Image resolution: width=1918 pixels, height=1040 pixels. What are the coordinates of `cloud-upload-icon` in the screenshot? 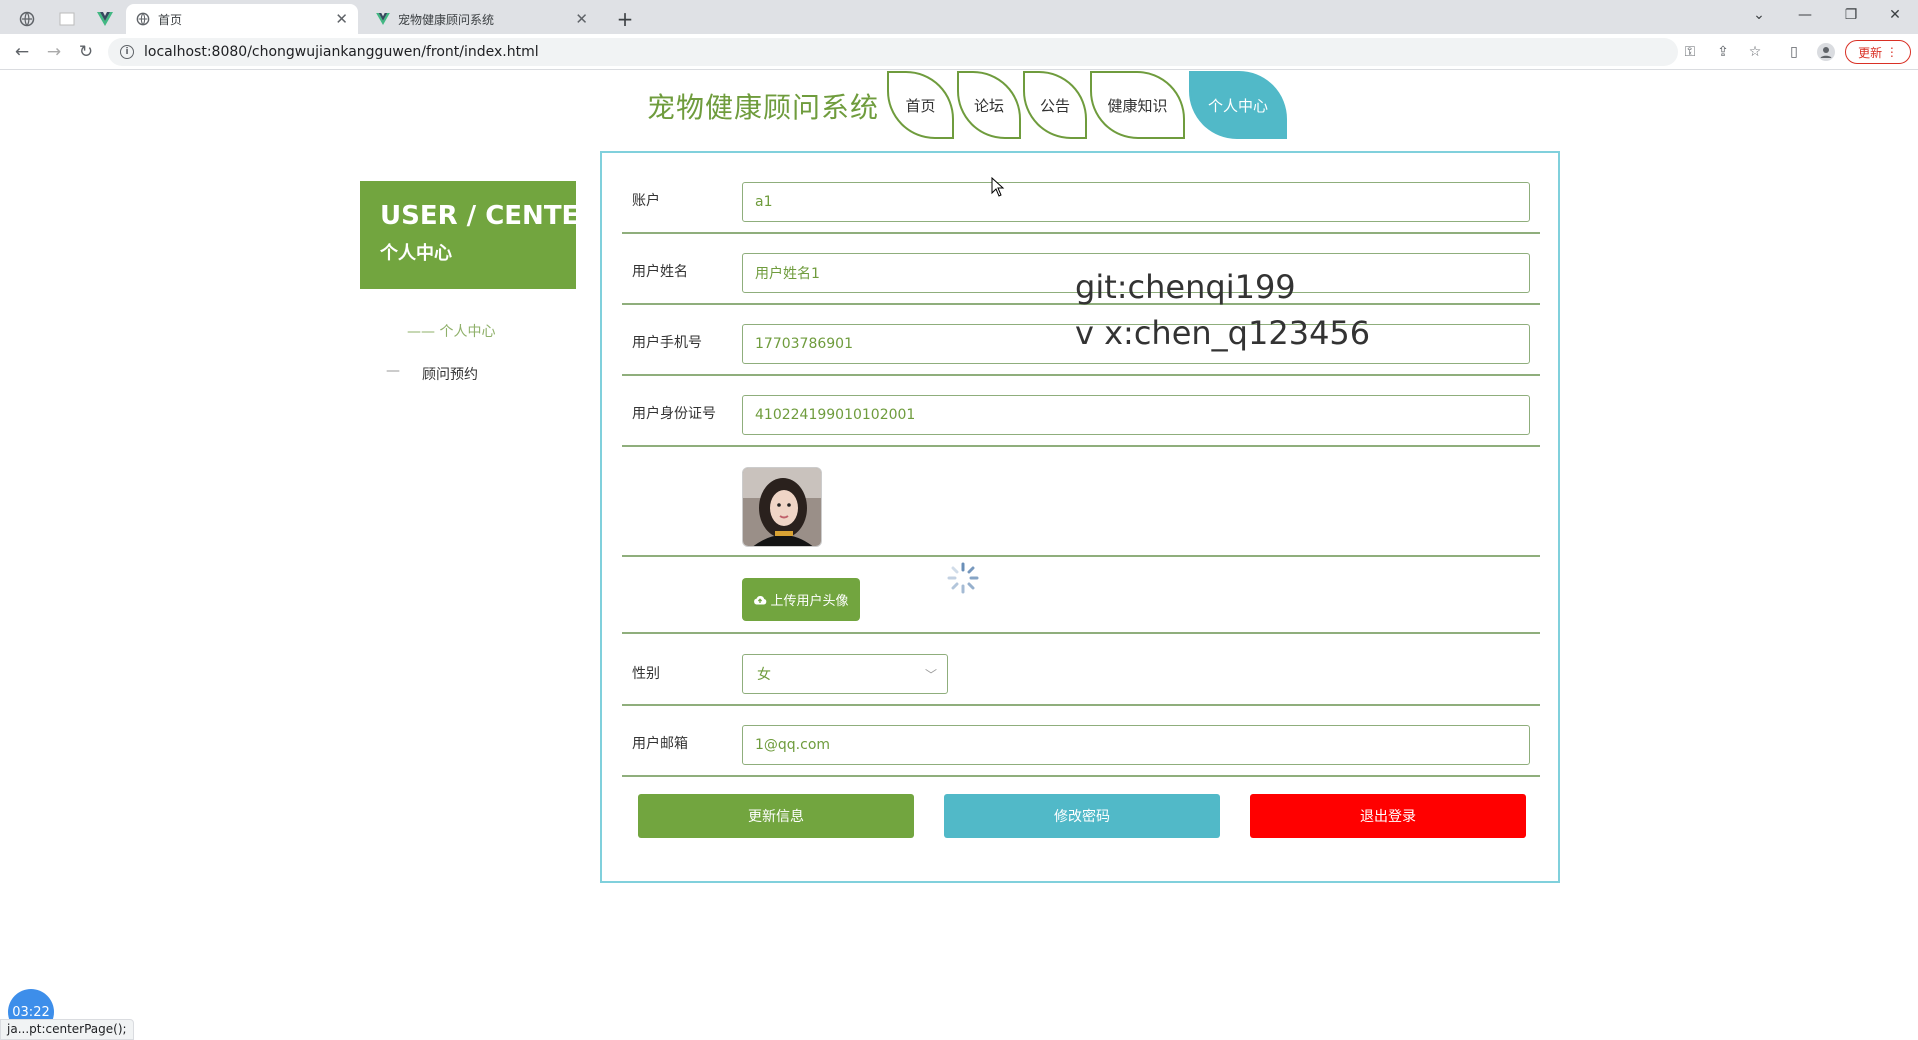 It's located at (760, 599).